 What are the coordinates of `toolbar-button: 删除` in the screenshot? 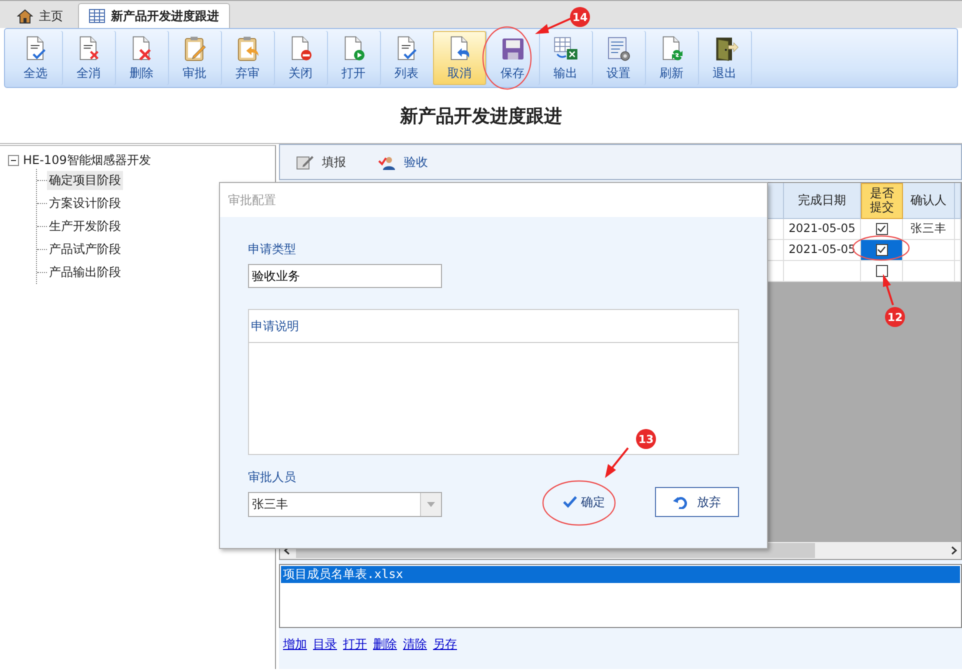 It's located at (141, 58).